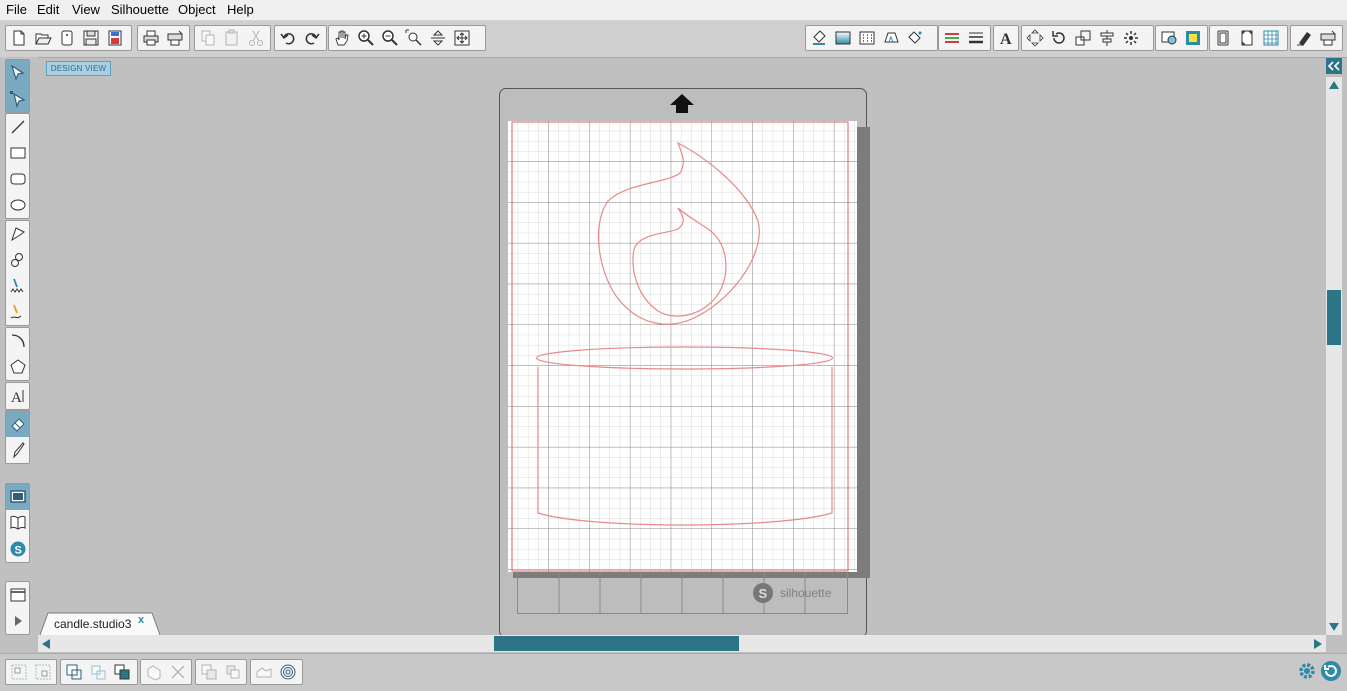  What do you see at coordinates (1331, 671) in the screenshot?
I see `rotate-view-icon` at bounding box center [1331, 671].